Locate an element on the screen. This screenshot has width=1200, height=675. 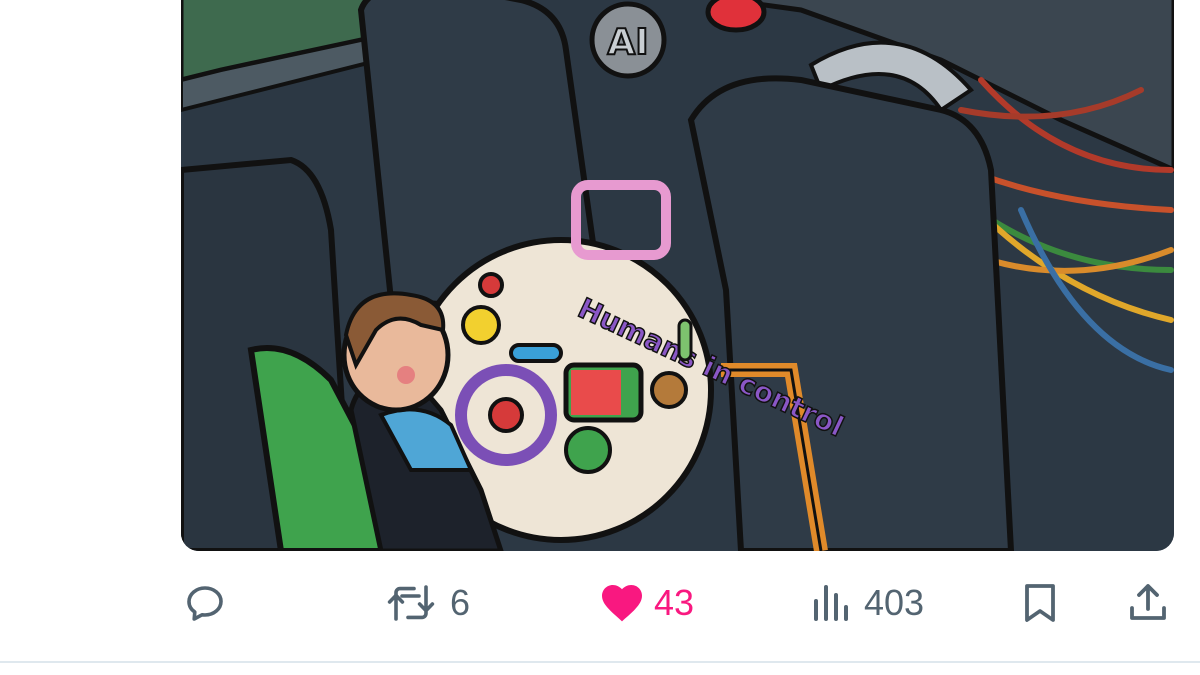
repost-button: 6 is located at coordinates (428, 603).